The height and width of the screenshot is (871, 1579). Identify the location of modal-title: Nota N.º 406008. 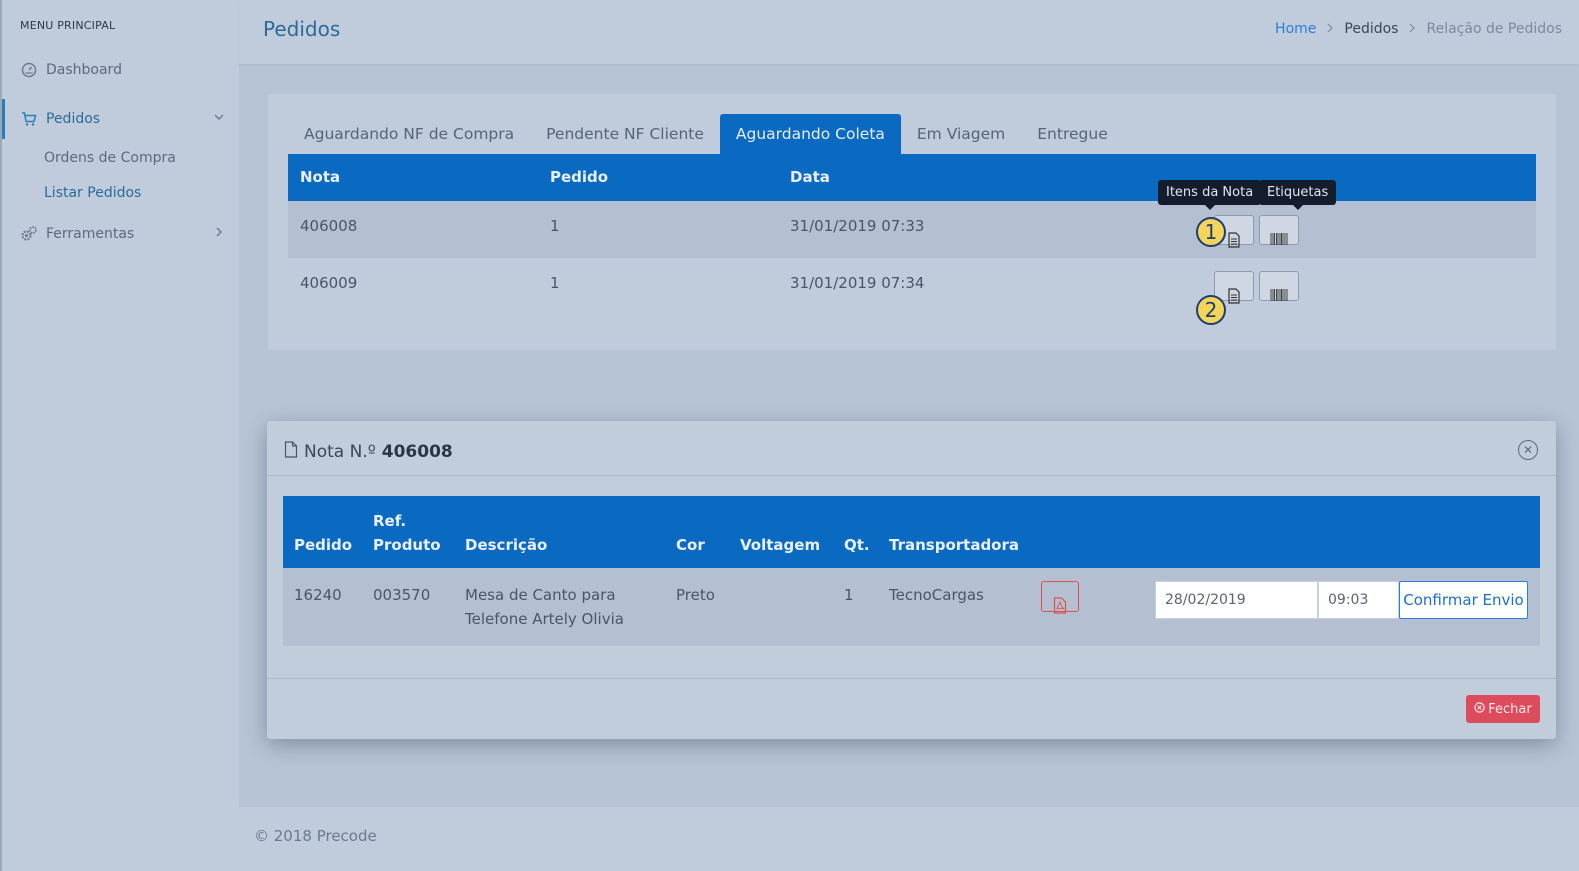
(368, 452).